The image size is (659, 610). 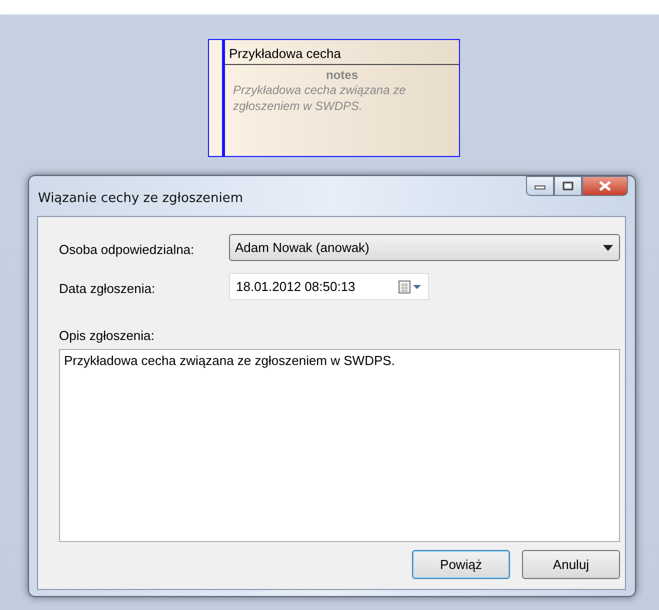 I want to click on minimize-button, so click(x=540, y=186).